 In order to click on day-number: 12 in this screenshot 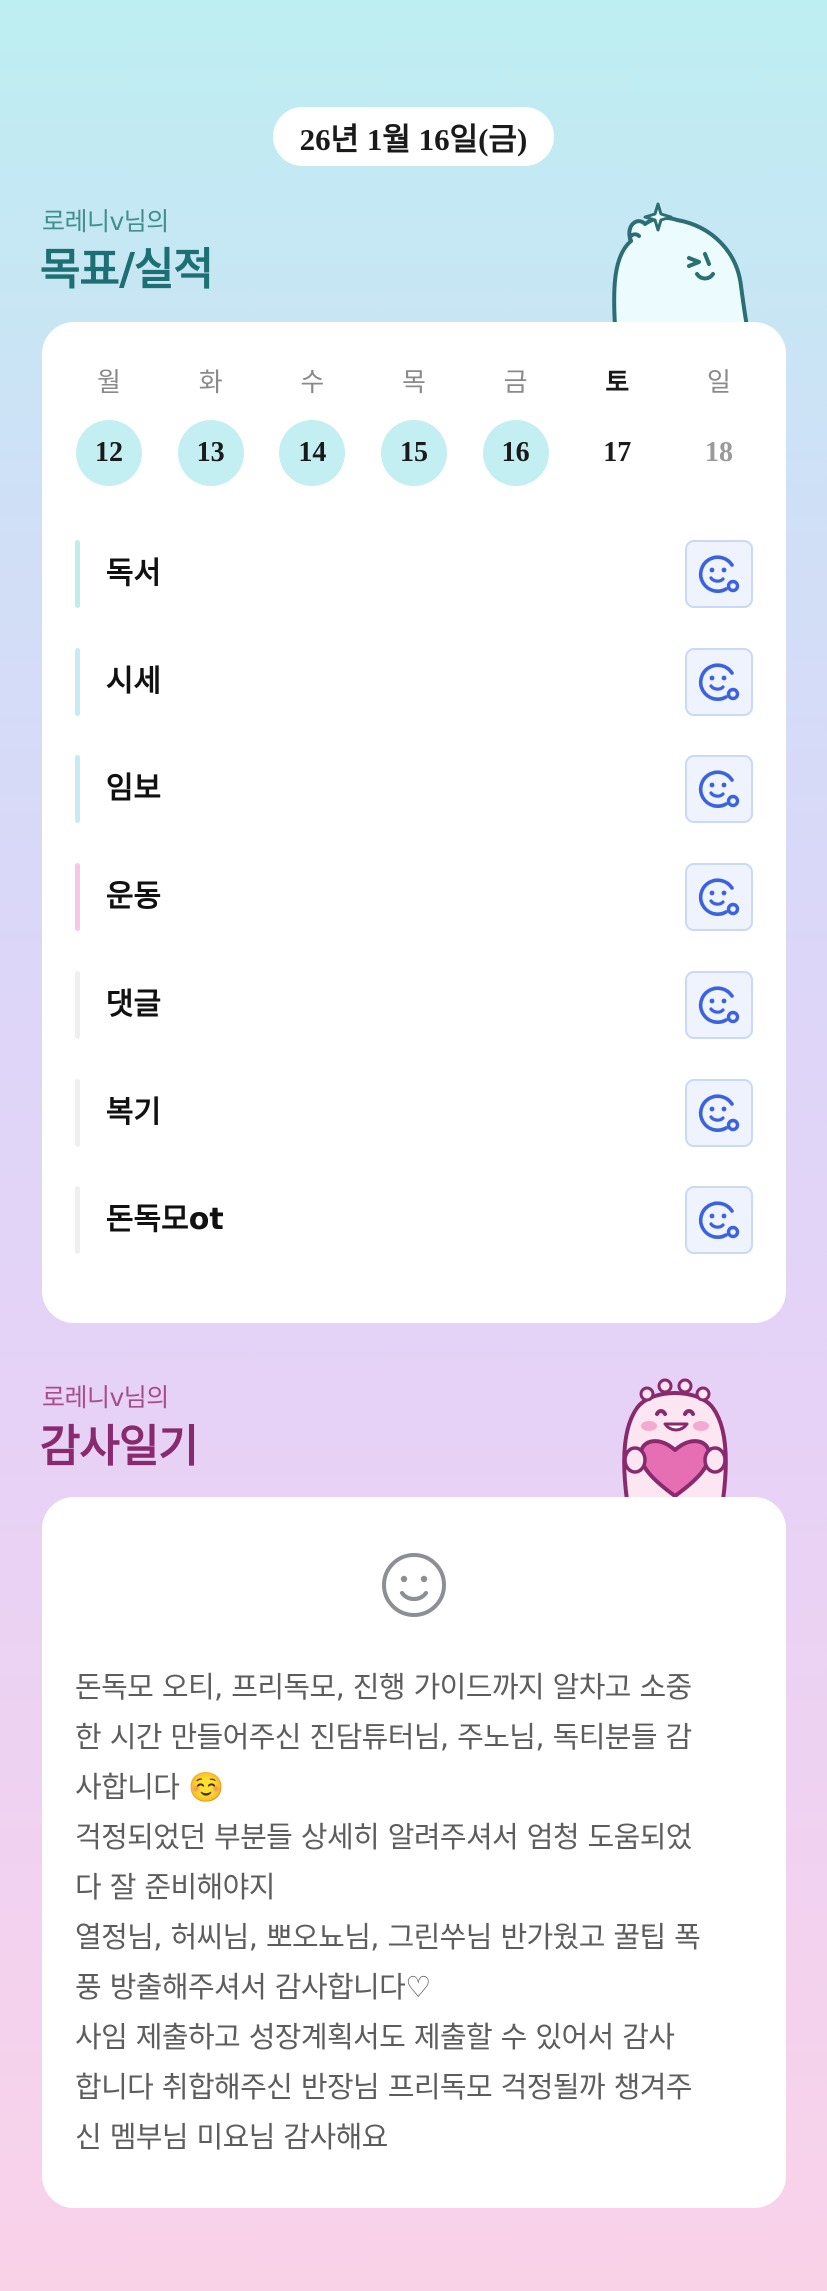, I will do `click(109, 453)`.